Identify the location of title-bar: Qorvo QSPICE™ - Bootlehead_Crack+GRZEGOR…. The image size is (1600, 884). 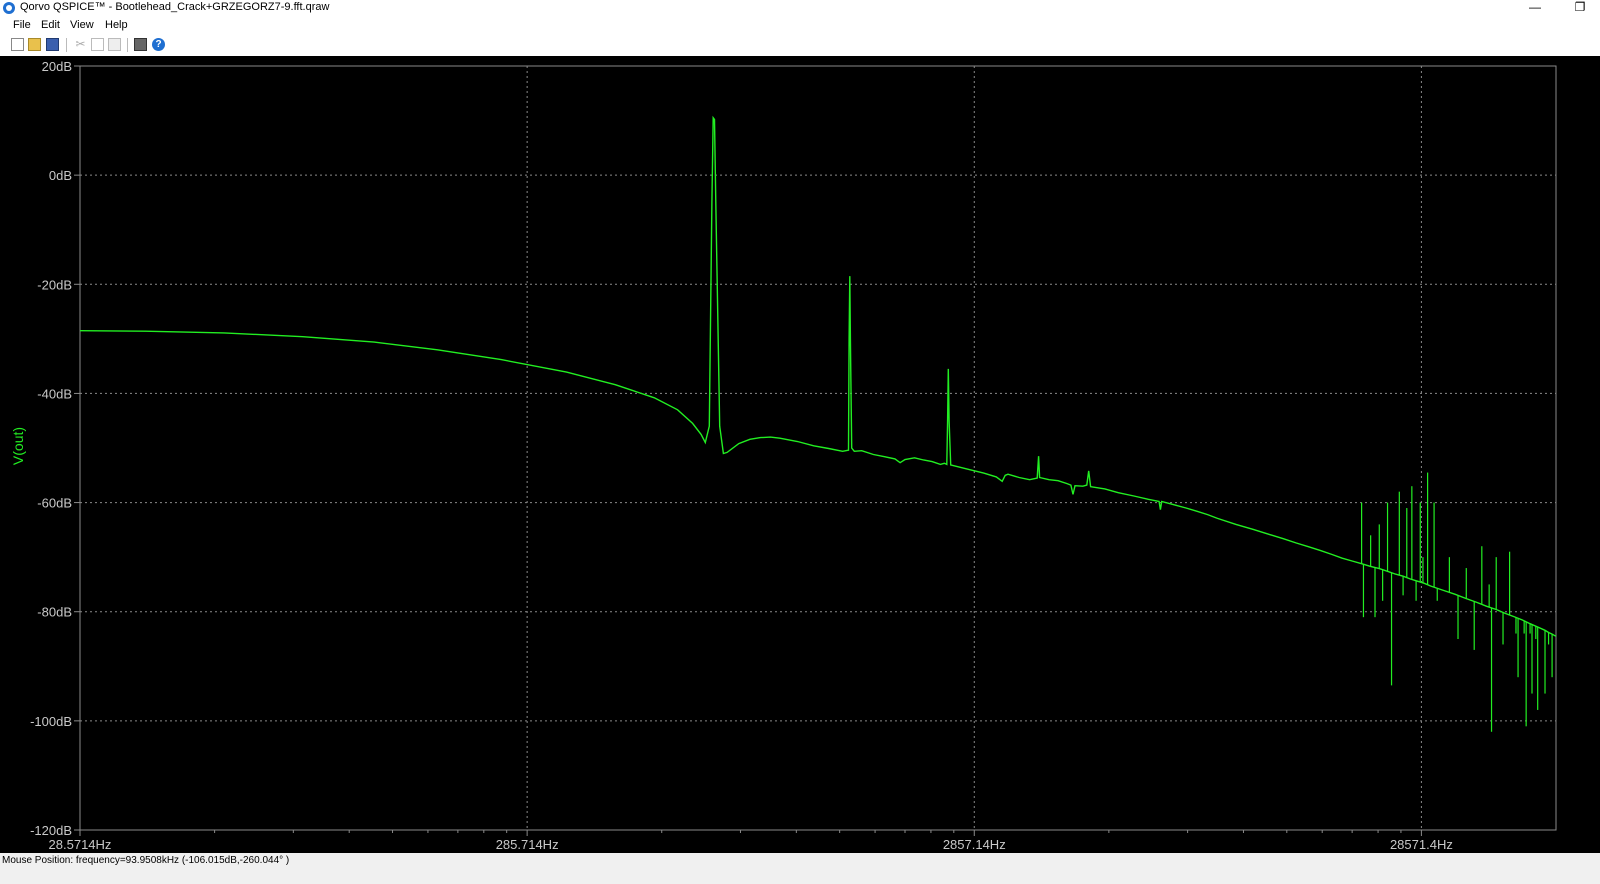
(800, 8).